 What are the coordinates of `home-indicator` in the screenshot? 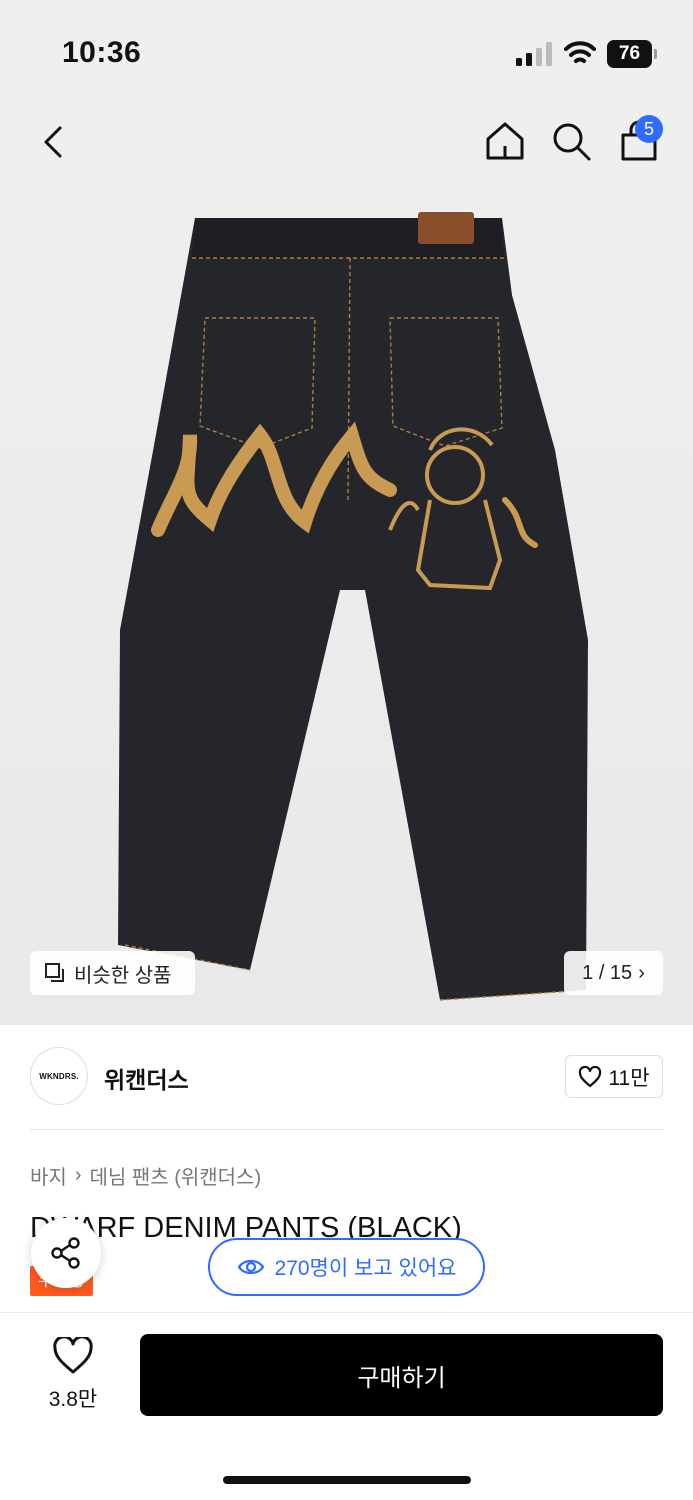 It's located at (347, 1480).